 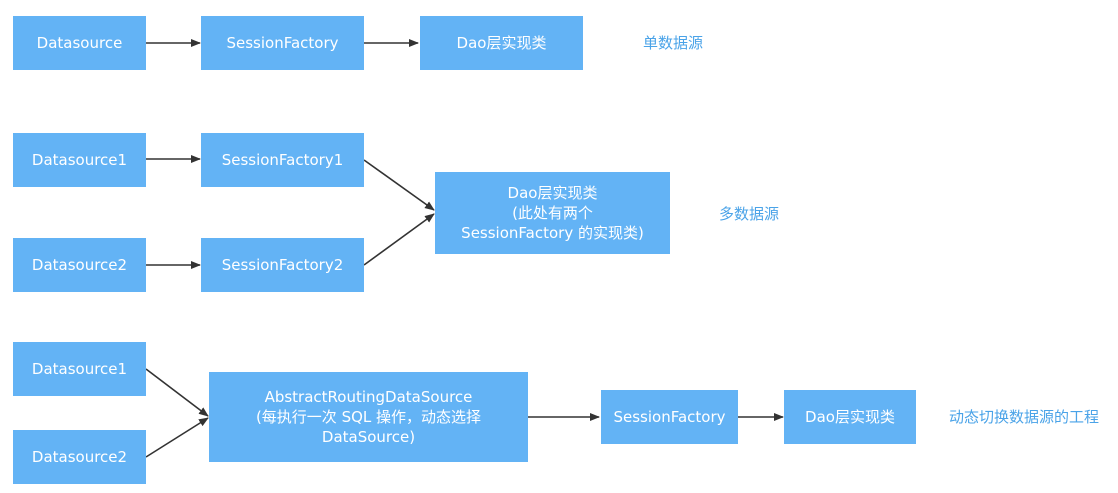 I want to click on node-sessionfactory-dynamic-label: SessionFactory, so click(x=669, y=417).